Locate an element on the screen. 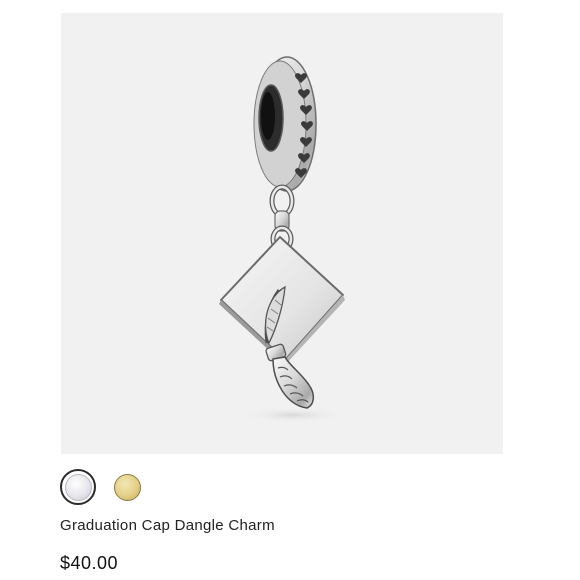 The width and height of the screenshot is (580, 580). swatch-gold is located at coordinates (127, 487).